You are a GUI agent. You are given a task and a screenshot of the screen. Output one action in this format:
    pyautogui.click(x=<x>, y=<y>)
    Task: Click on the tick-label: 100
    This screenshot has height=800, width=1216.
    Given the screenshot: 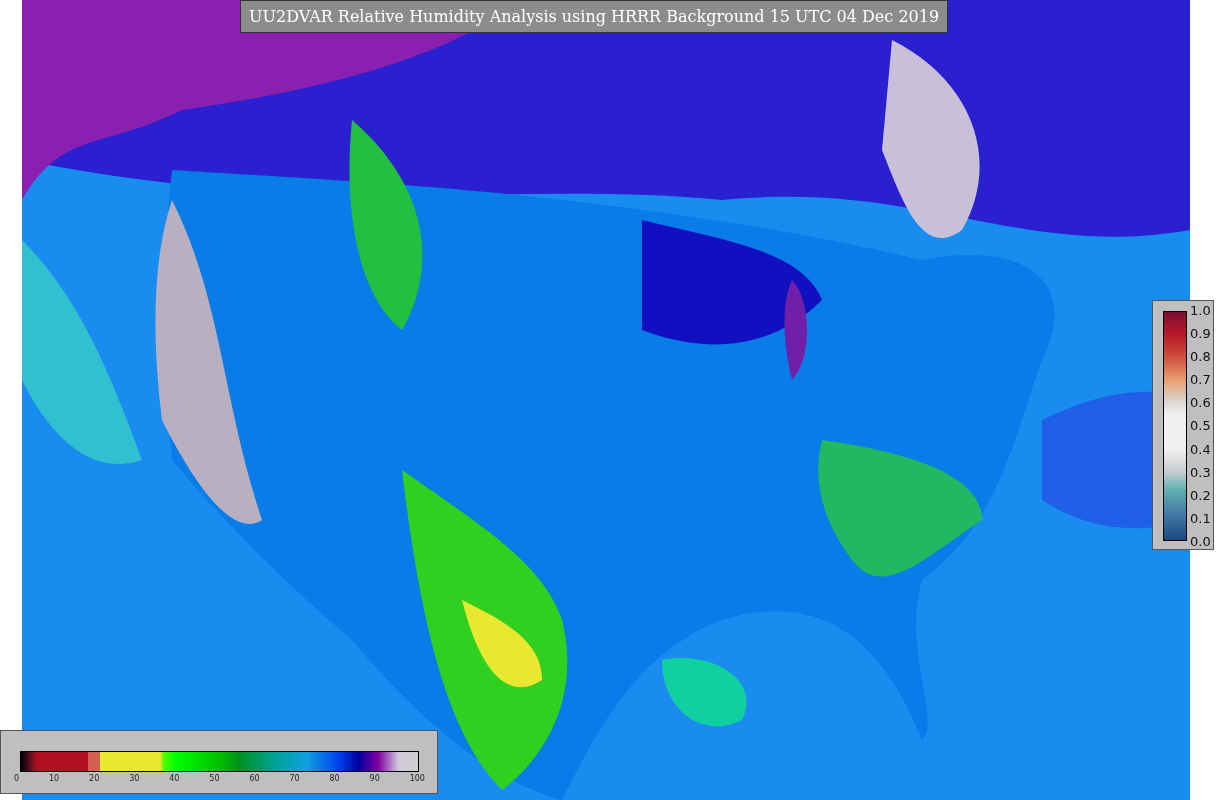 What is the action you would take?
    pyautogui.click(x=417, y=778)
    